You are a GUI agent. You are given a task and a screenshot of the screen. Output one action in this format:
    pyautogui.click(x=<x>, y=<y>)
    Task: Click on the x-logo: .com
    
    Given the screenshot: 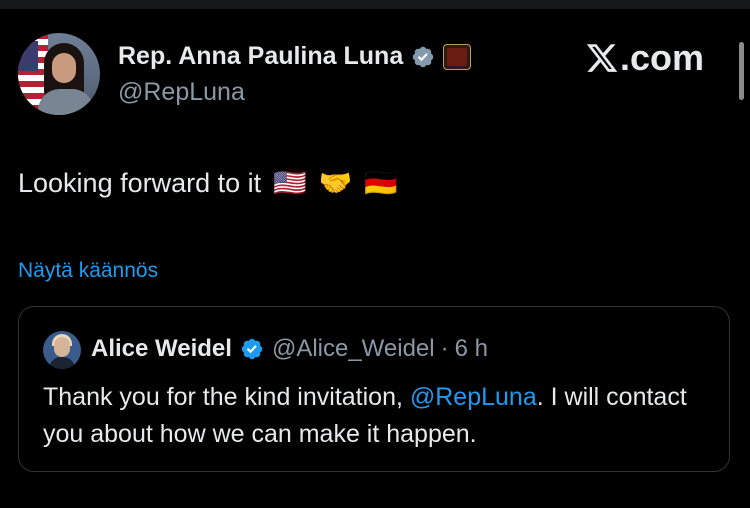 What is the action you would take?
    pyautogui.click(x=644, y=58)
    